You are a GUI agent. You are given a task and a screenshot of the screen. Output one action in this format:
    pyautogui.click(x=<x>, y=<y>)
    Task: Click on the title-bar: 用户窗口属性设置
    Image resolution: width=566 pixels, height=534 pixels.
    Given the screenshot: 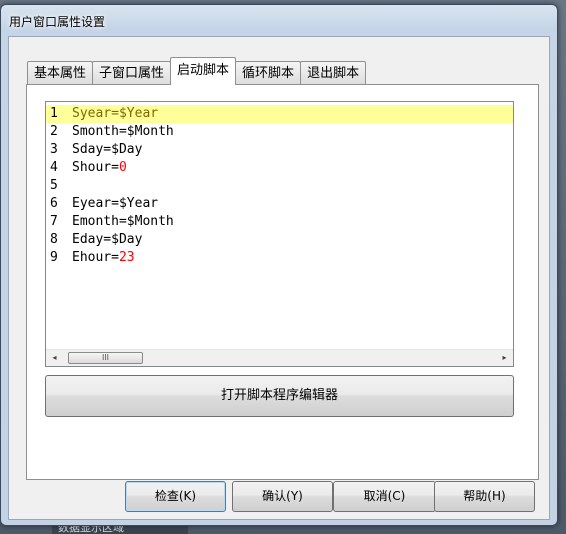 What is the action you would take?
    pyautogui.click(x=279, y=20)
    